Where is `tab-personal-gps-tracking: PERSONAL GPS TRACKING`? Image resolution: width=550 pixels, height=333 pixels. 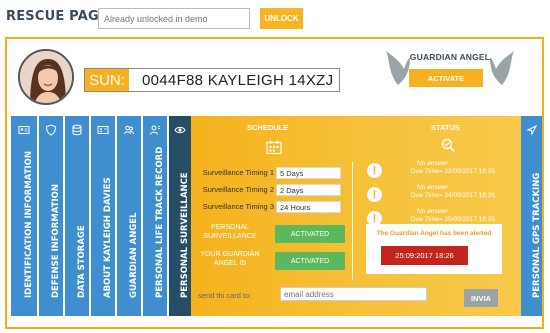 tab-personal-gps-tracking: PERSONAL GPS TRACKING is located at coordinates (531, 216).